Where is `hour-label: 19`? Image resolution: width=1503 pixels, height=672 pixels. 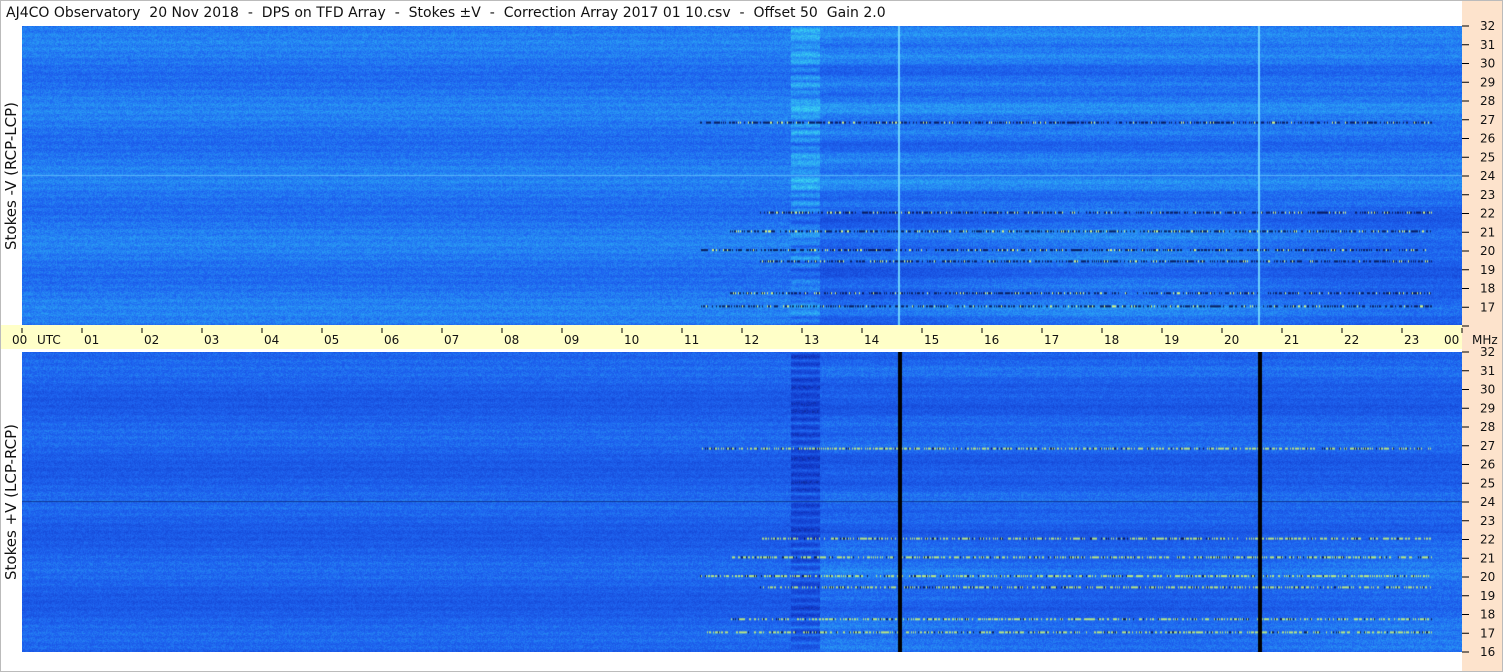 hour-label: 19 is located at coordinates (1171, 340).